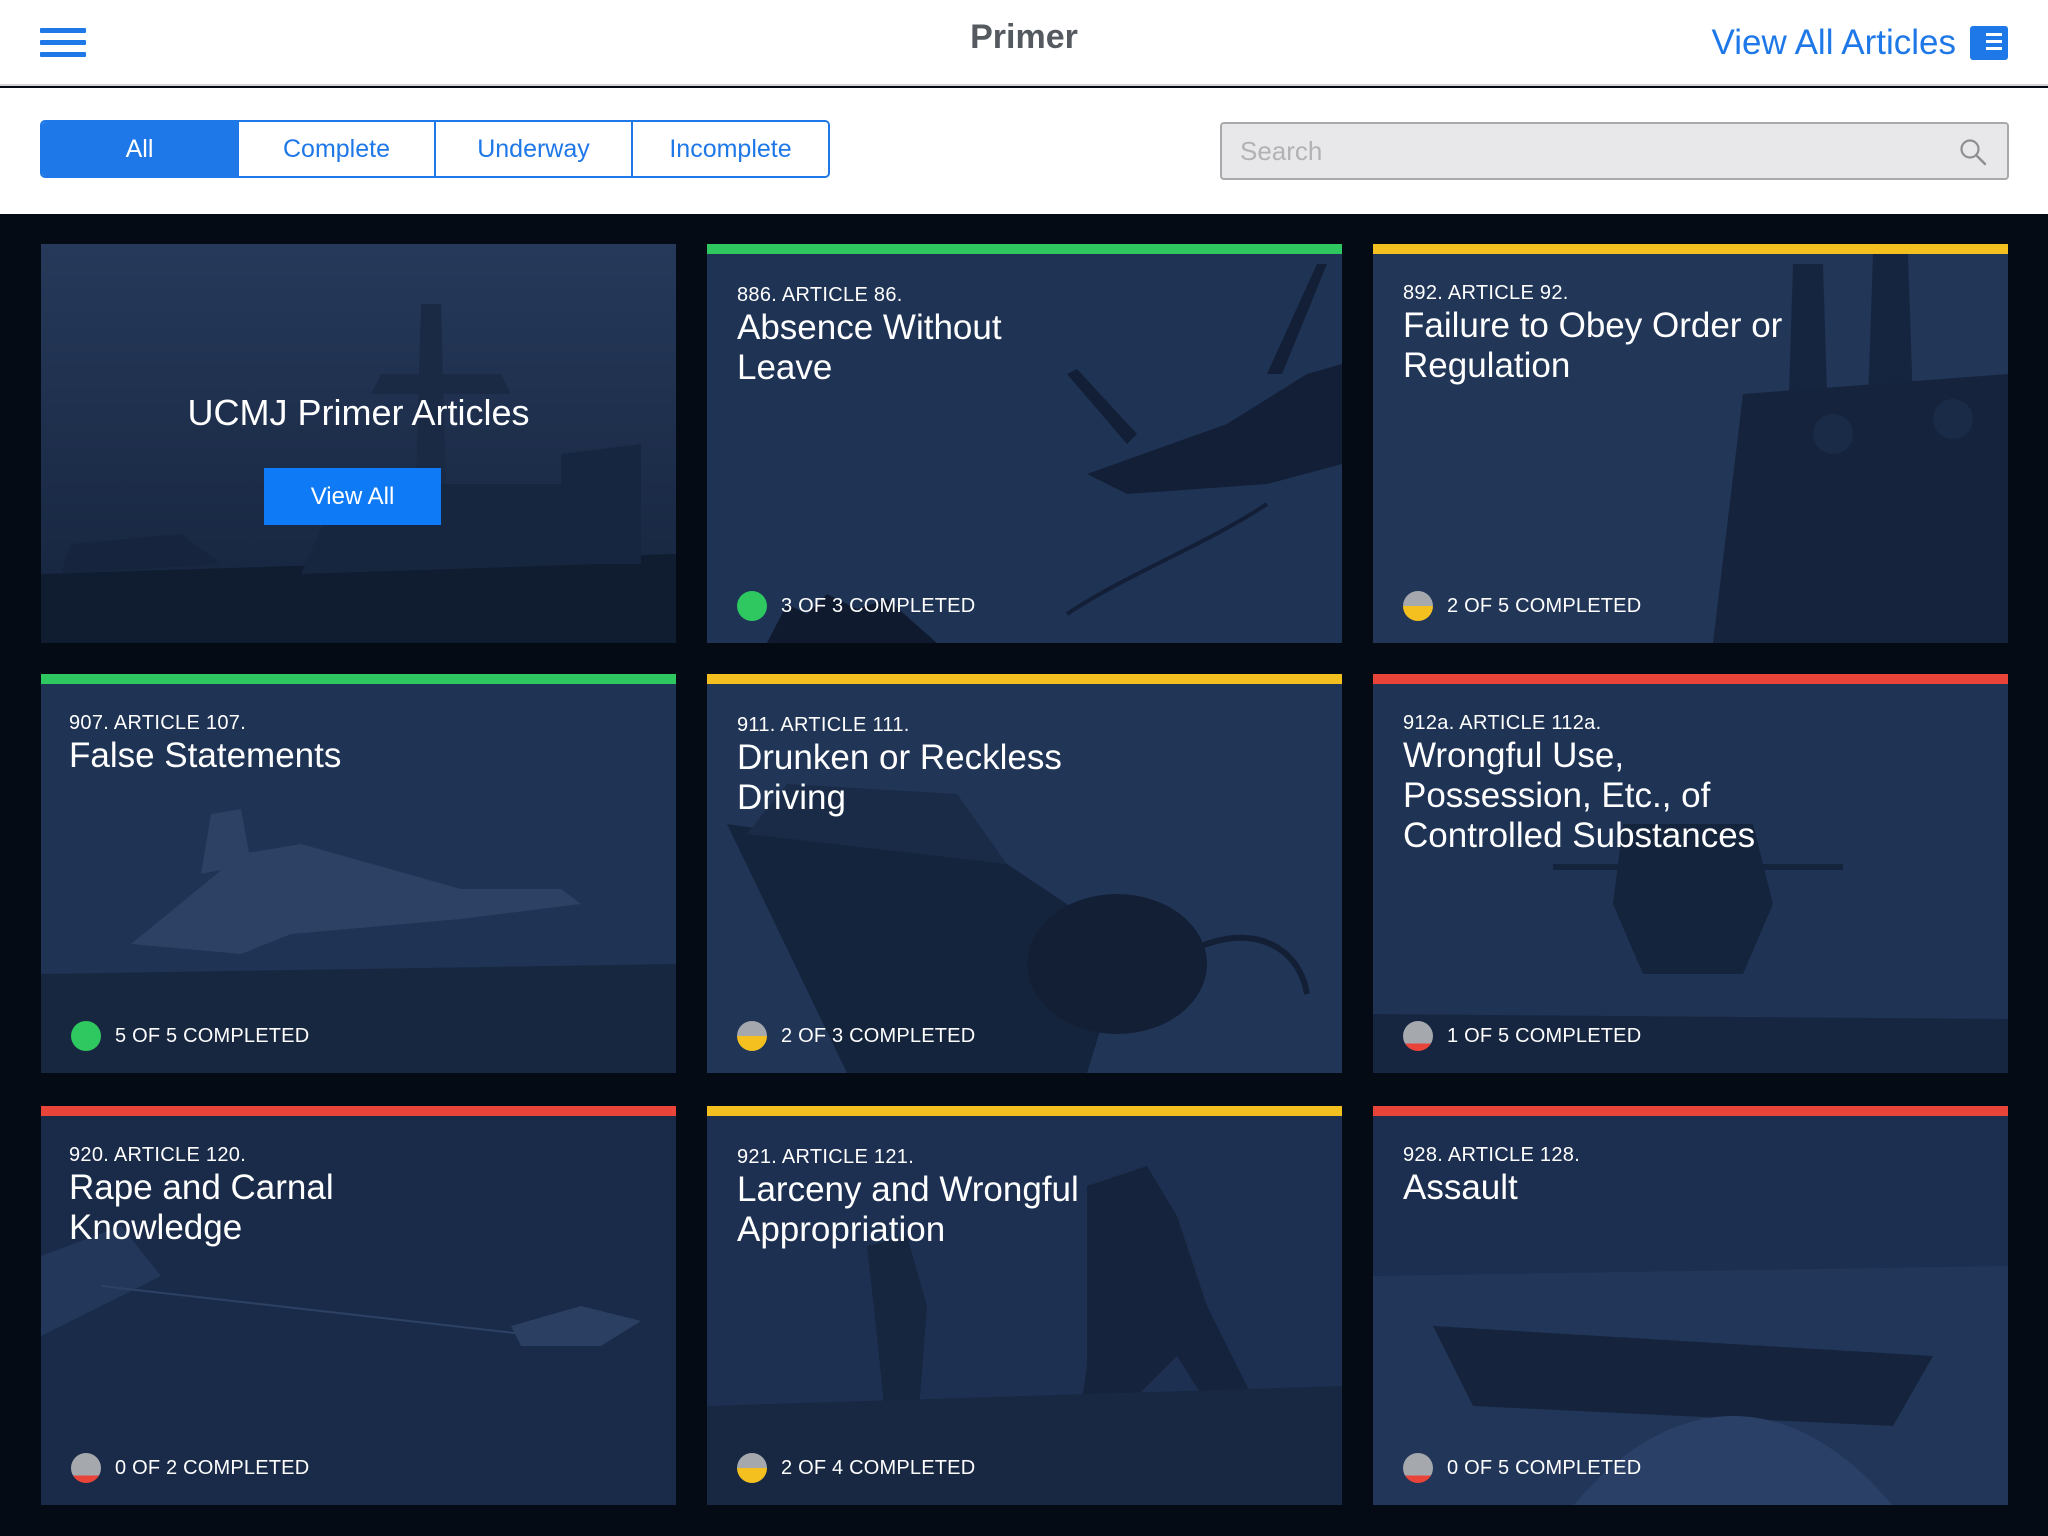 The image size is (2048, 1536). Describe the element at coordinates (205, 755) in the screenshot. I see `article-title: False Statements` at that location.